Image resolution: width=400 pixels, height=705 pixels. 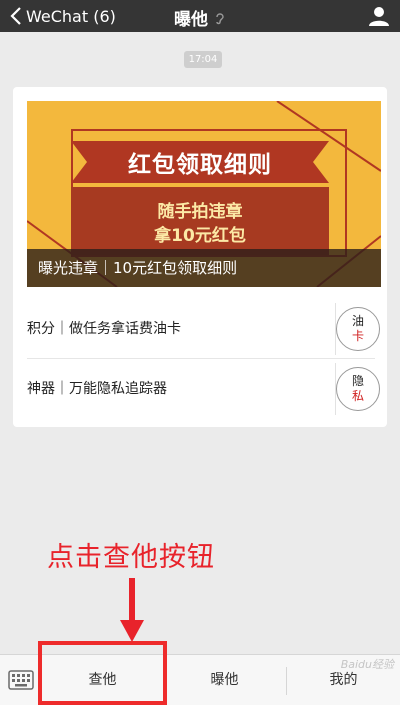 I want to click on keyboard-toggle-button, so click(x=21, y=680).